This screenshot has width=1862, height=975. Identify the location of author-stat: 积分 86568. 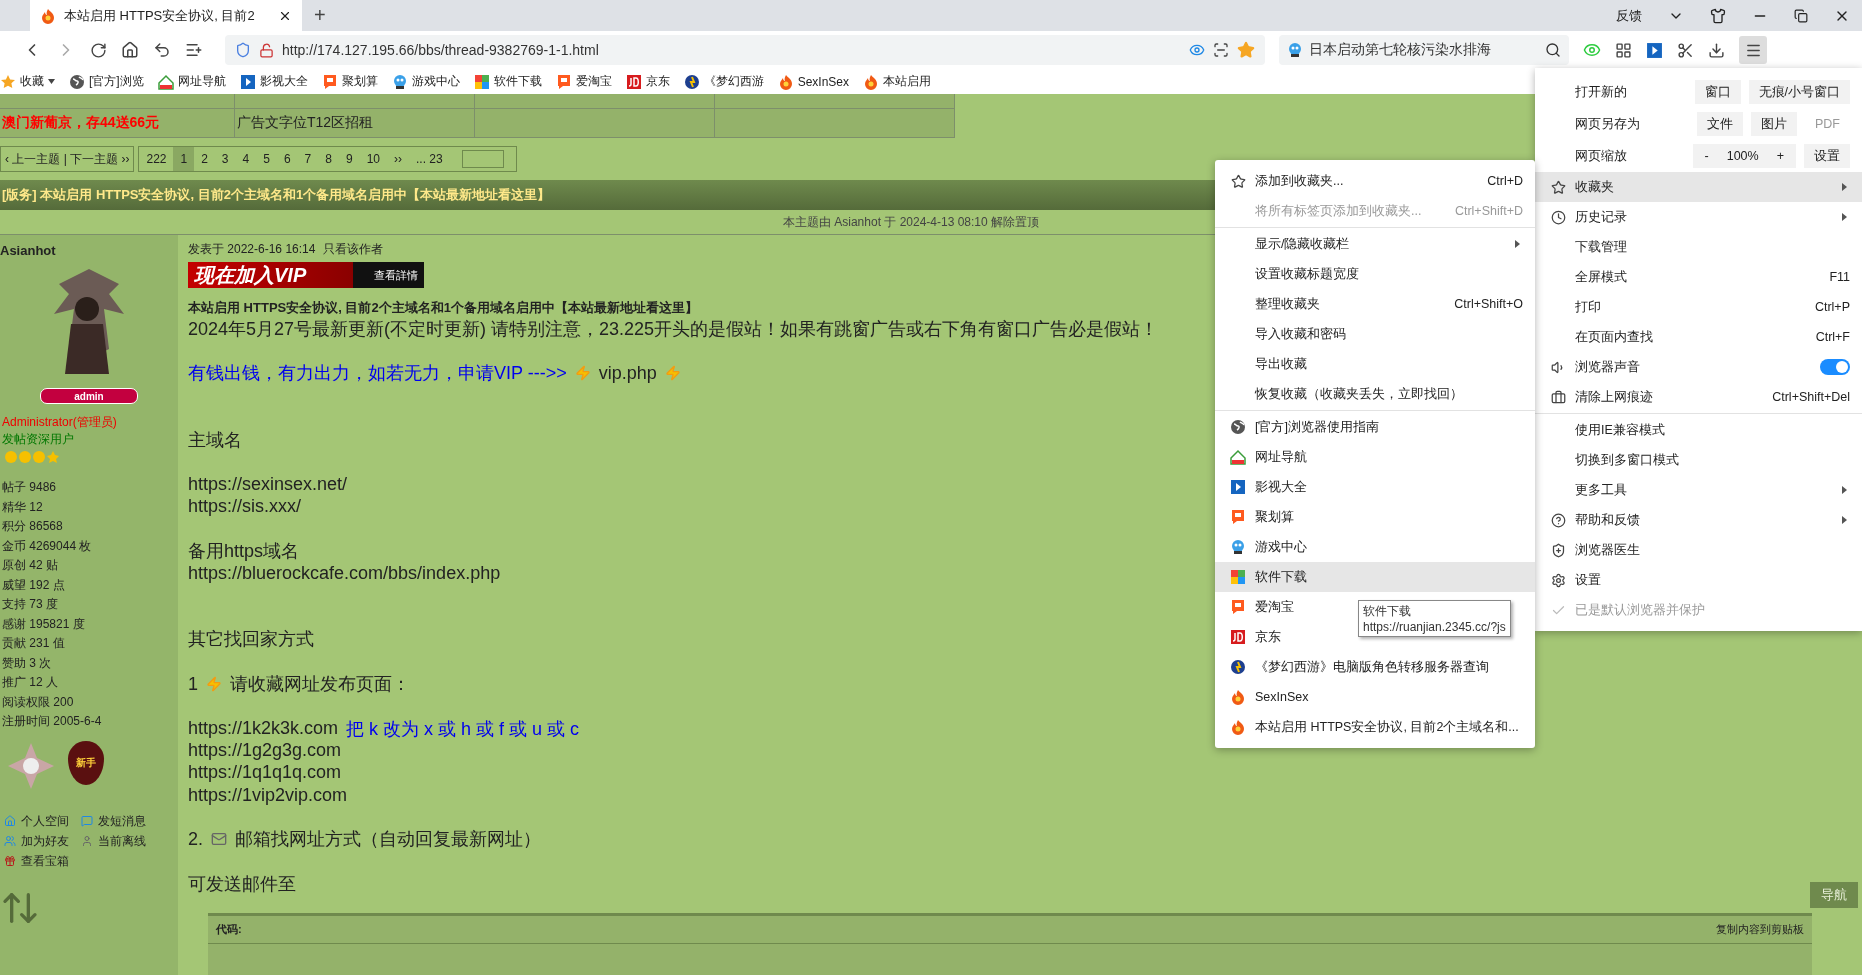
(33, 526).